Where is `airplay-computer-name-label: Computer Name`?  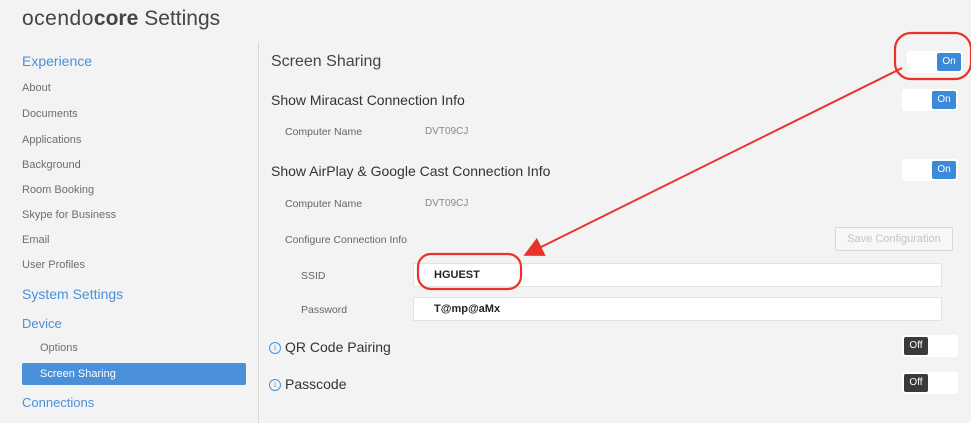
airplay-computer-name-label: Computer Name is located at coordinates (324, 204).